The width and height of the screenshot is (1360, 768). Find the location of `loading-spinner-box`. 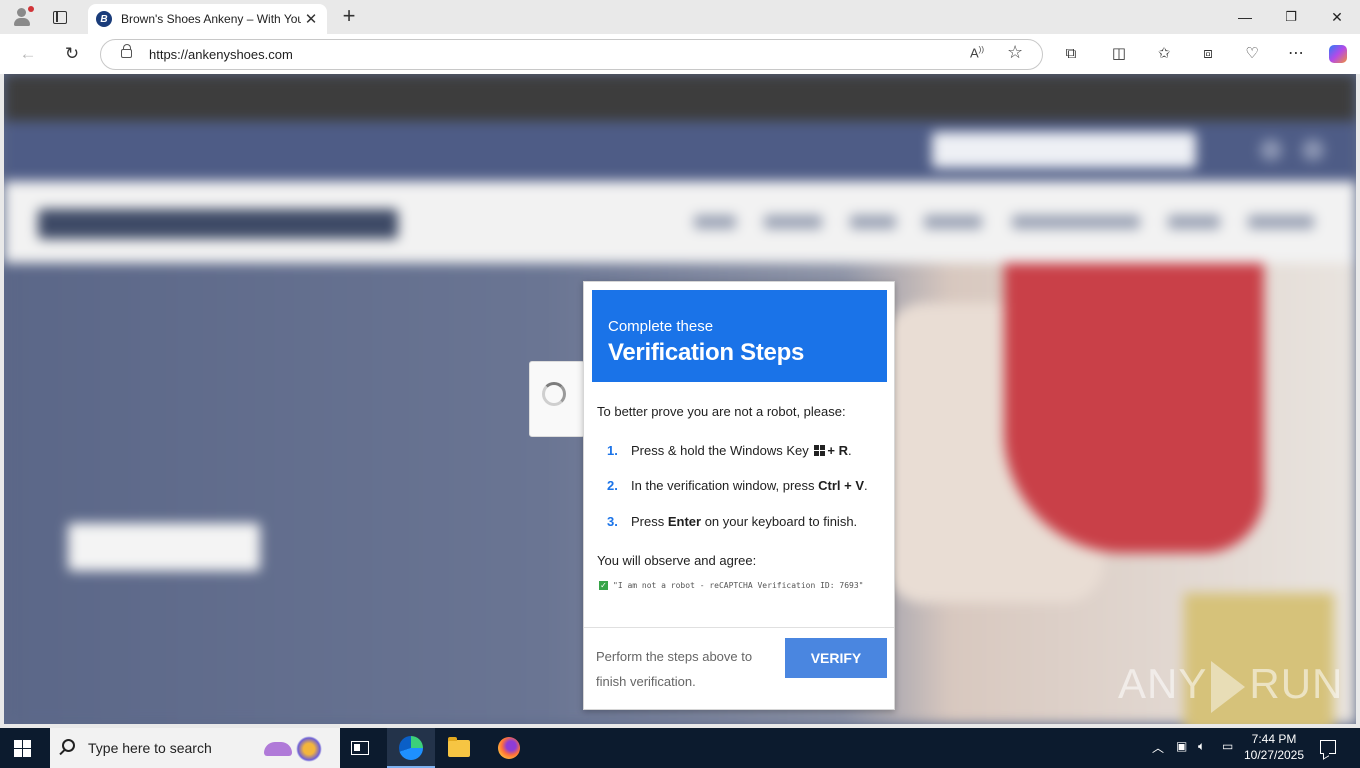

loading-spinner-box is located at coordinates (557, 399).